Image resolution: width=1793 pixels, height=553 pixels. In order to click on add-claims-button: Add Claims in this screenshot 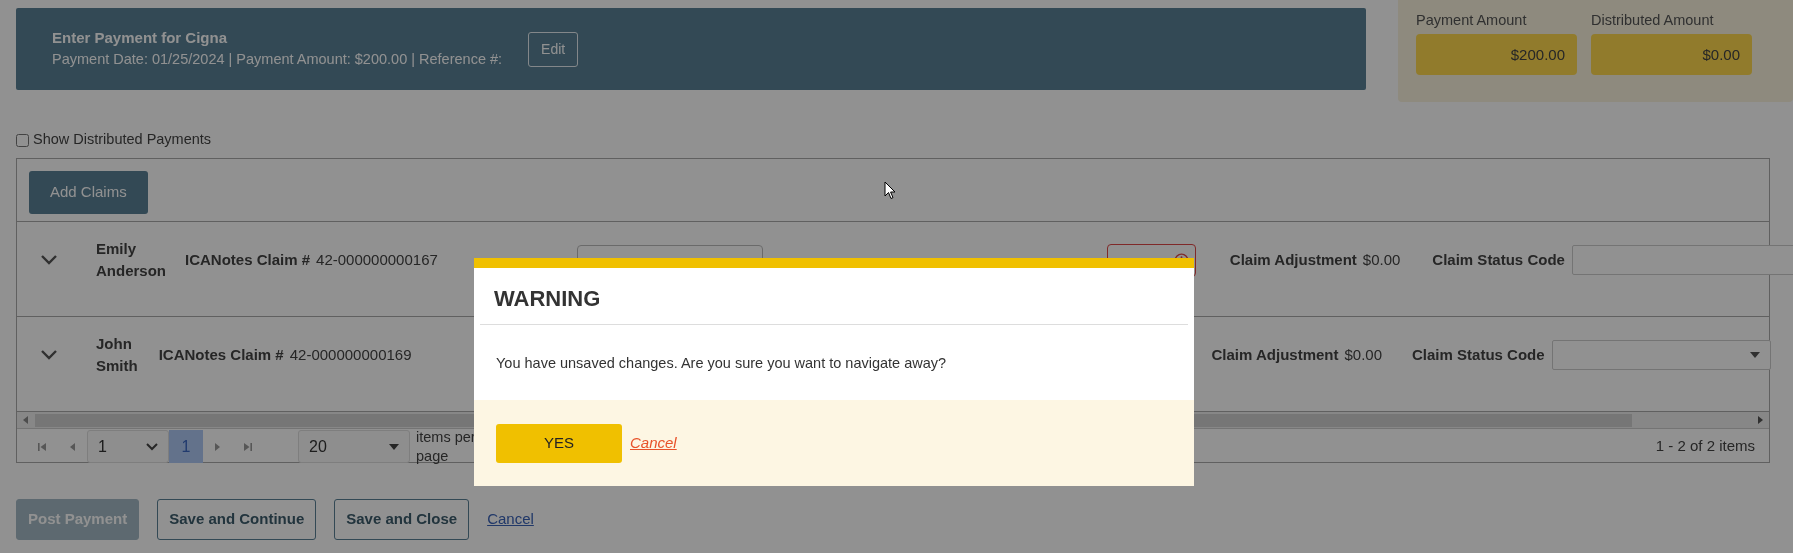, I will do `click(88, 192)`.